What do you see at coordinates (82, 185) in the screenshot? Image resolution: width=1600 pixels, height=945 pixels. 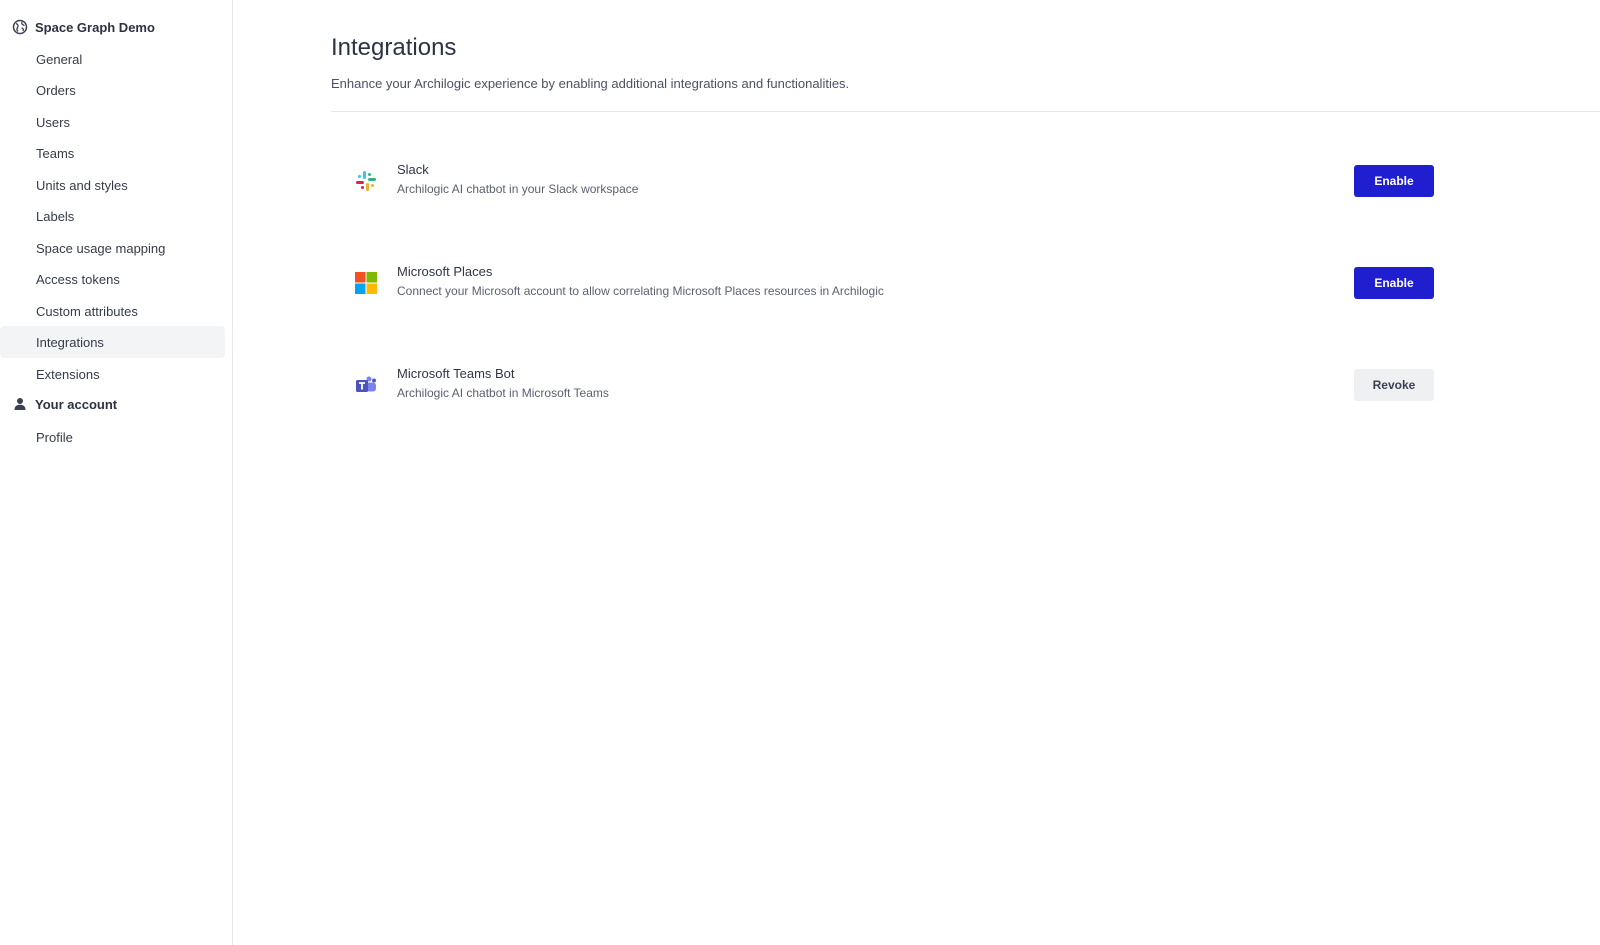 I see `sidebar-item-label: Units and styles` at bounding box center [82, 185].